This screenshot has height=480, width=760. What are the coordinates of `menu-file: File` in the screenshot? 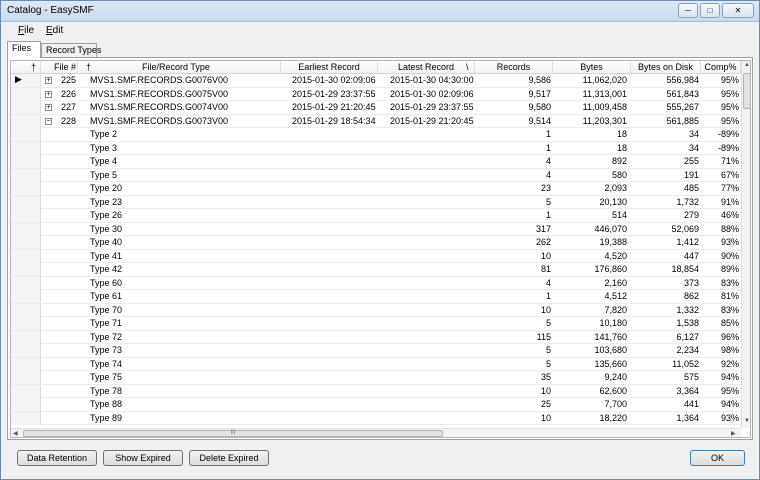 It's located at (26, 30).